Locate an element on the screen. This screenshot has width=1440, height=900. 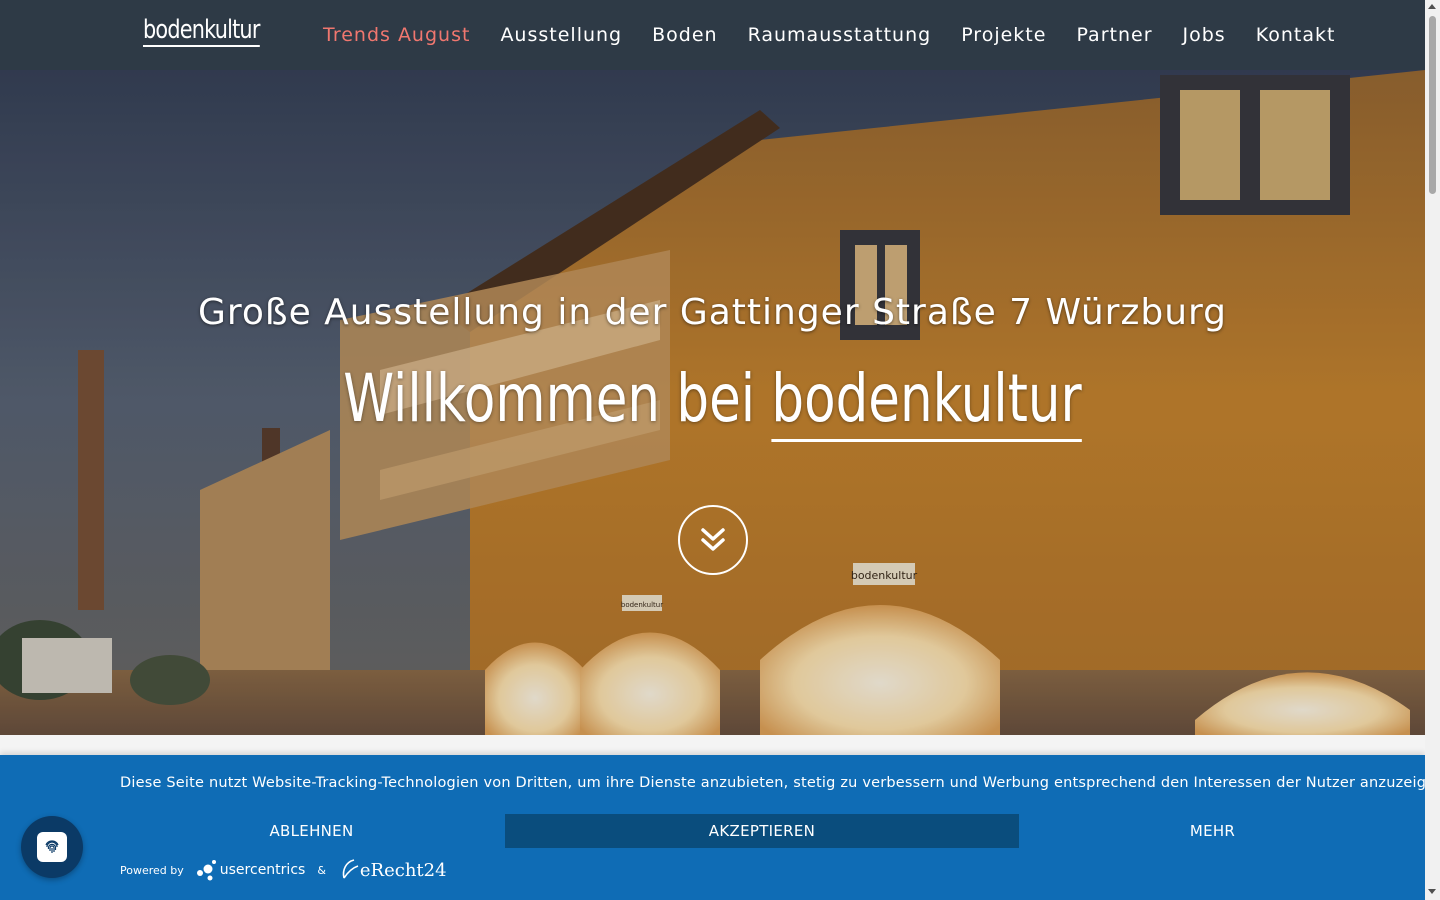
nav-item-projekte: Projekte is located at coordinates (1003, 35).